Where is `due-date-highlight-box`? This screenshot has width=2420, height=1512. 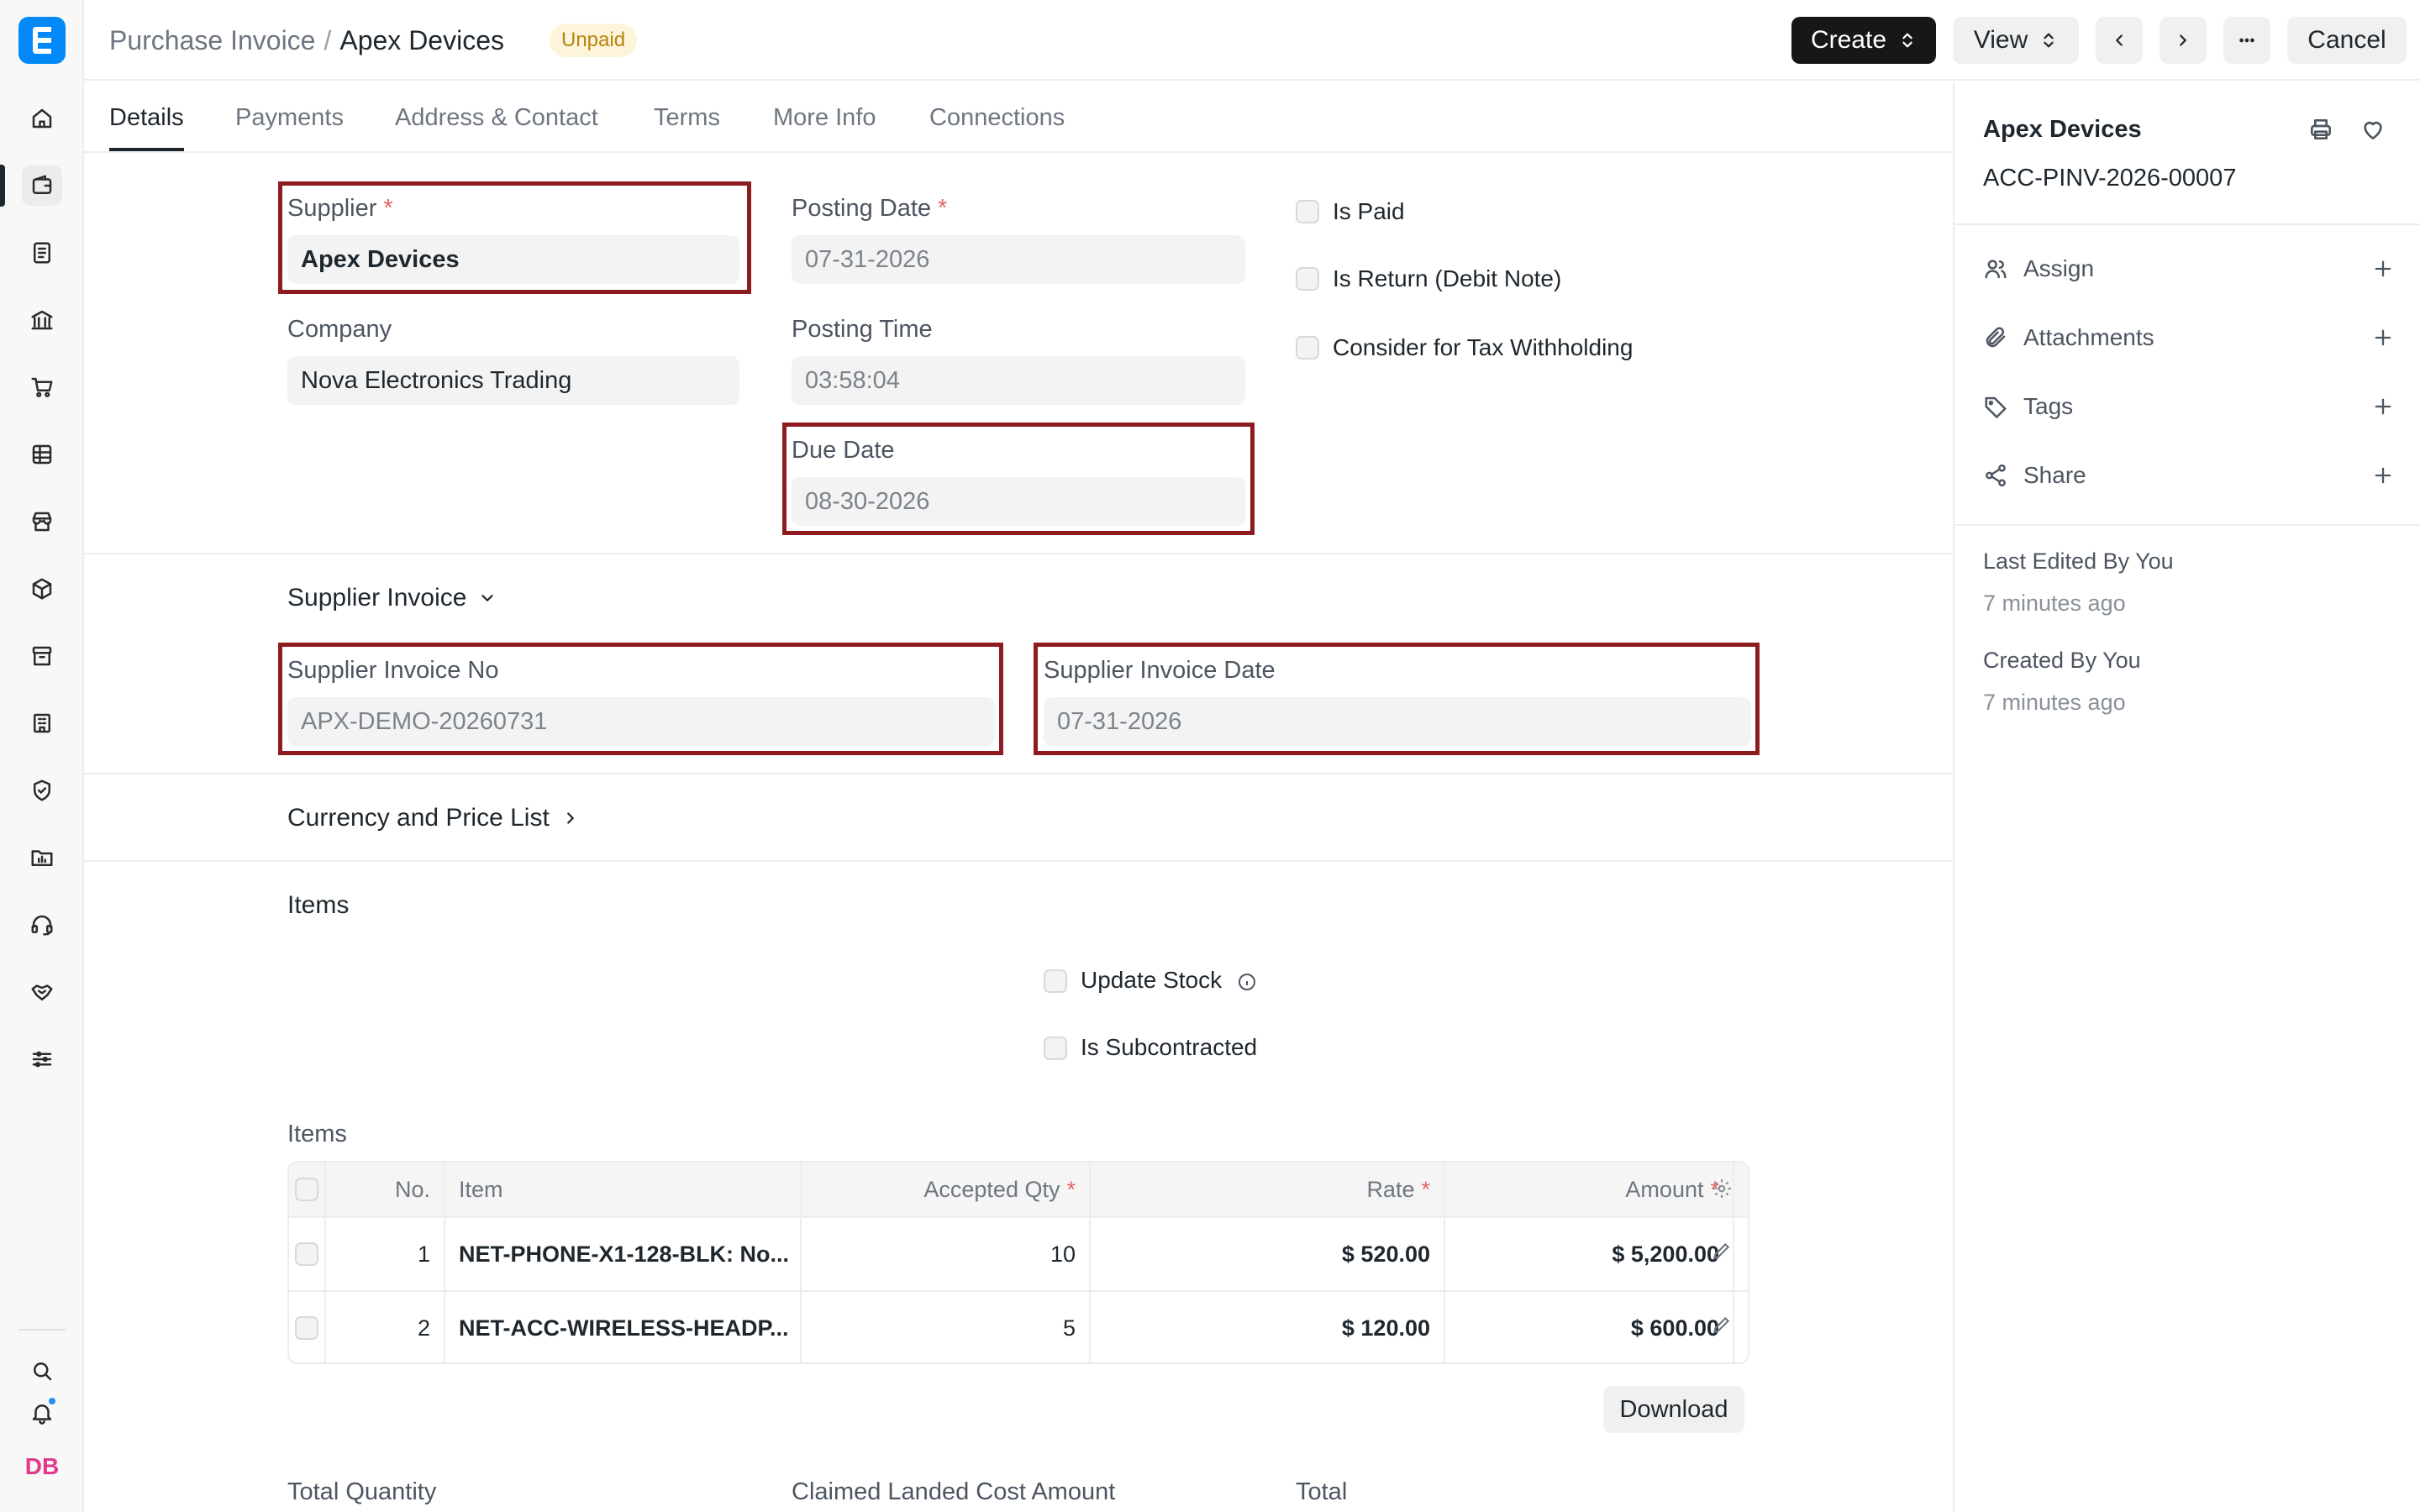
due-date-highlight-box is located at coordinates (1019, 479).